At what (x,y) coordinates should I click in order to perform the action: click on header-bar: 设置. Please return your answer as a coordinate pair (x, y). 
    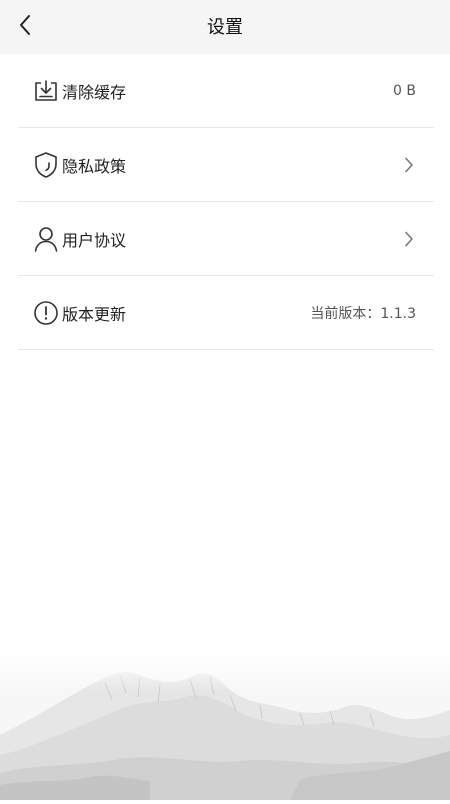
    Looking at the image, I should click on (225, 27).